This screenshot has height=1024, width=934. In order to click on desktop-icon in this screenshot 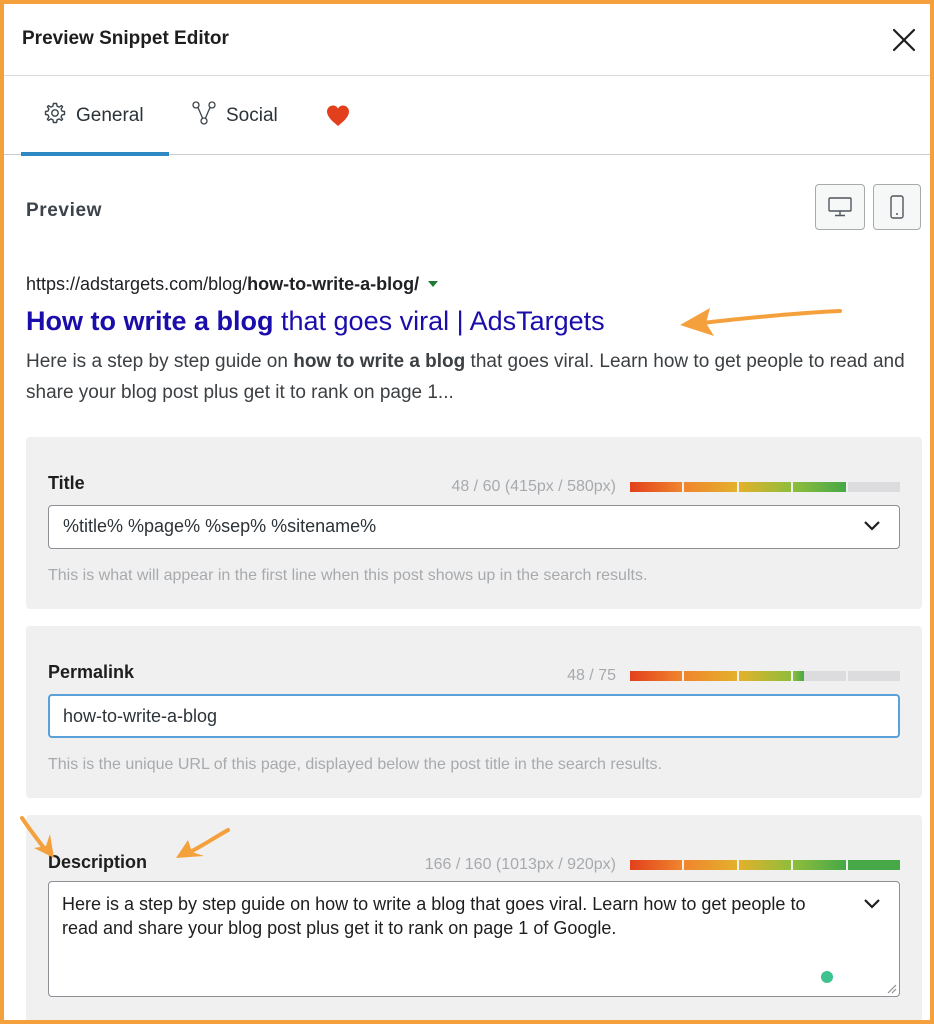, I will do `click(840, 207)`.